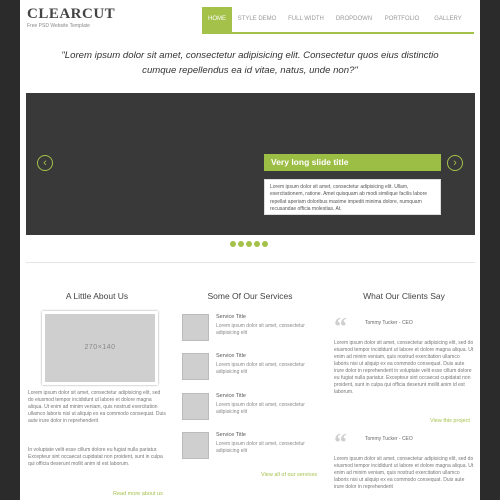 This screenshot has width=500, height=500. What do you see at coordinates (250, 296) in the screenshot?
I see `services-title: Some Of Our Services` at bounding box center [250, 296].